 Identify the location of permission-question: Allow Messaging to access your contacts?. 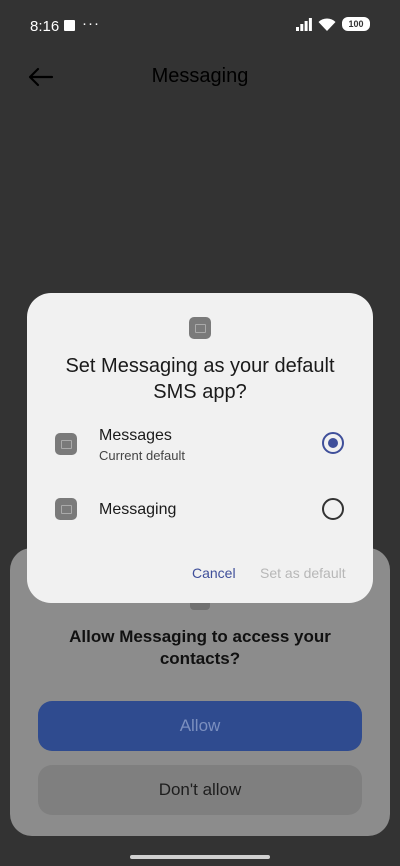
(200, 647).